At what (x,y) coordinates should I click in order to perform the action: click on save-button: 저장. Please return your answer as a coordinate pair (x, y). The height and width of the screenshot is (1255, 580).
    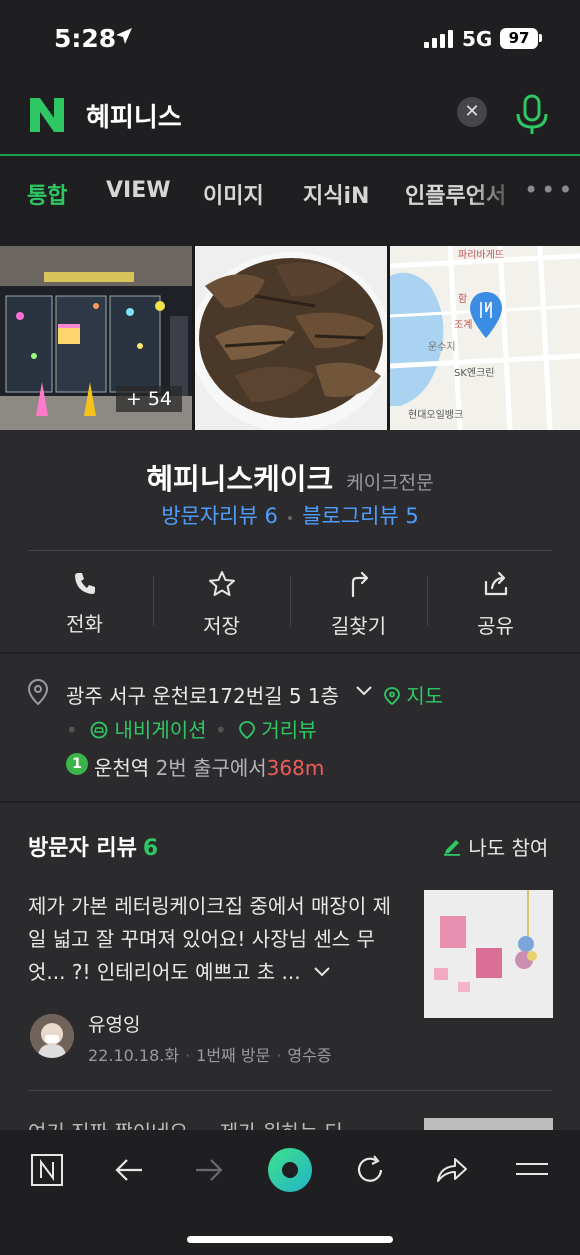
    Looking at the image, I should click on (221, 604).